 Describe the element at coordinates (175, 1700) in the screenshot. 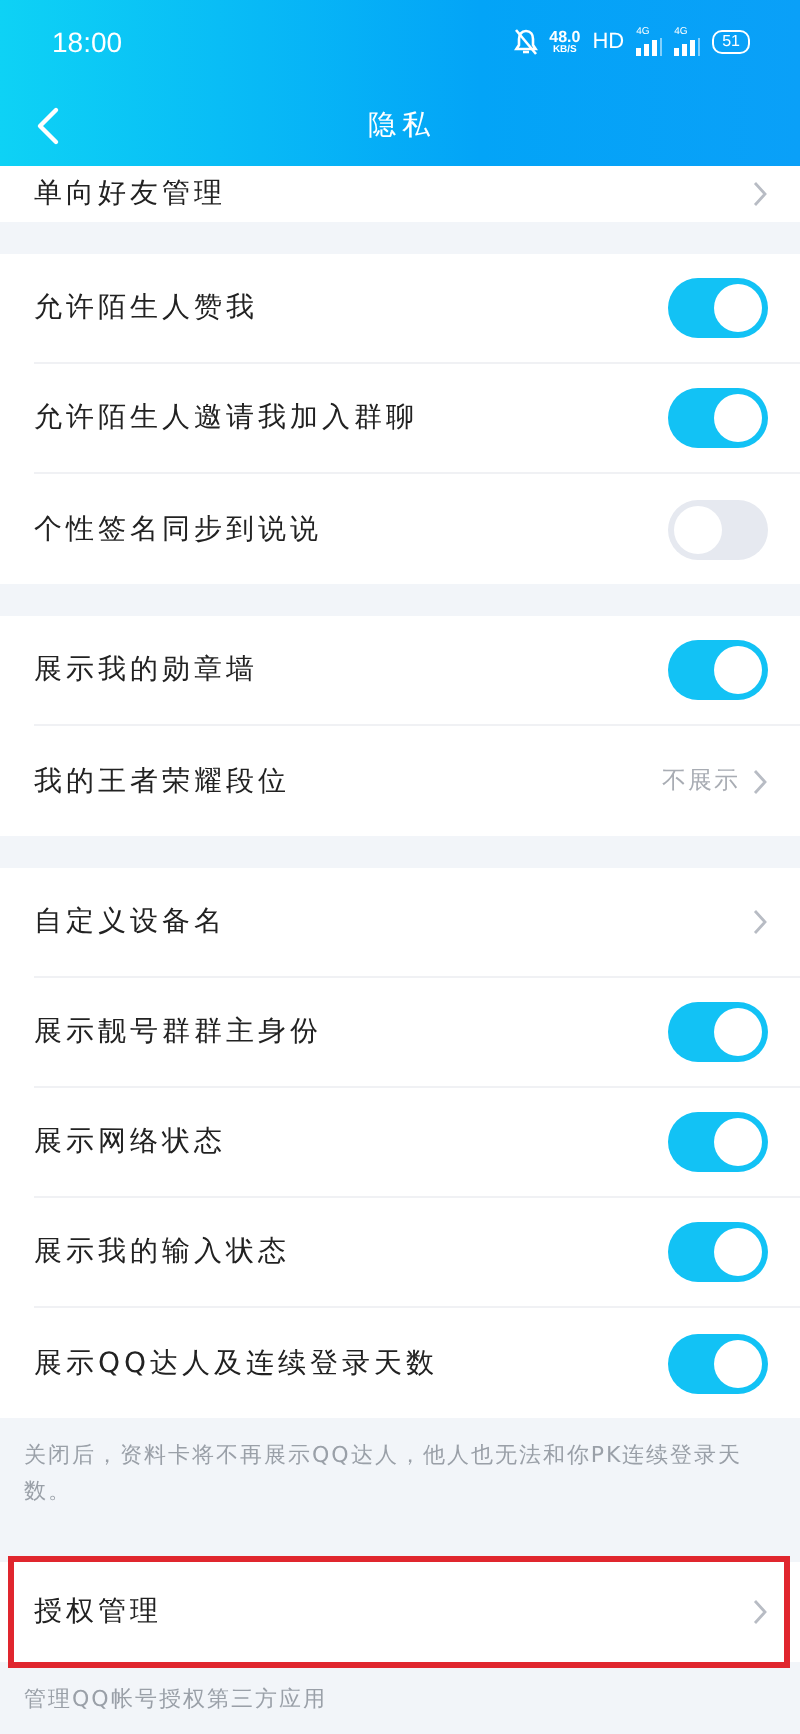

I see `section-note: 管理QQ帐号授权第三方应用` at that location.